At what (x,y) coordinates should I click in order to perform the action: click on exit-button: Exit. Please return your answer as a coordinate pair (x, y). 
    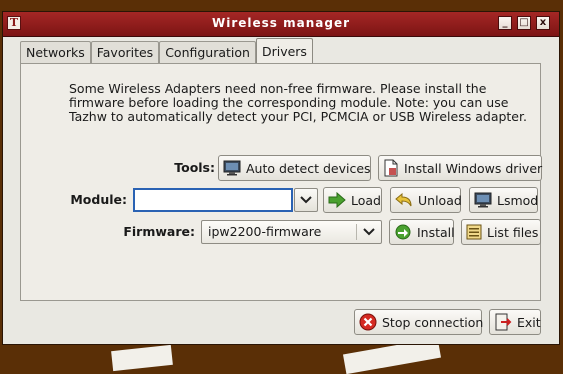
    Looking at the image, I should click on (515, 322).